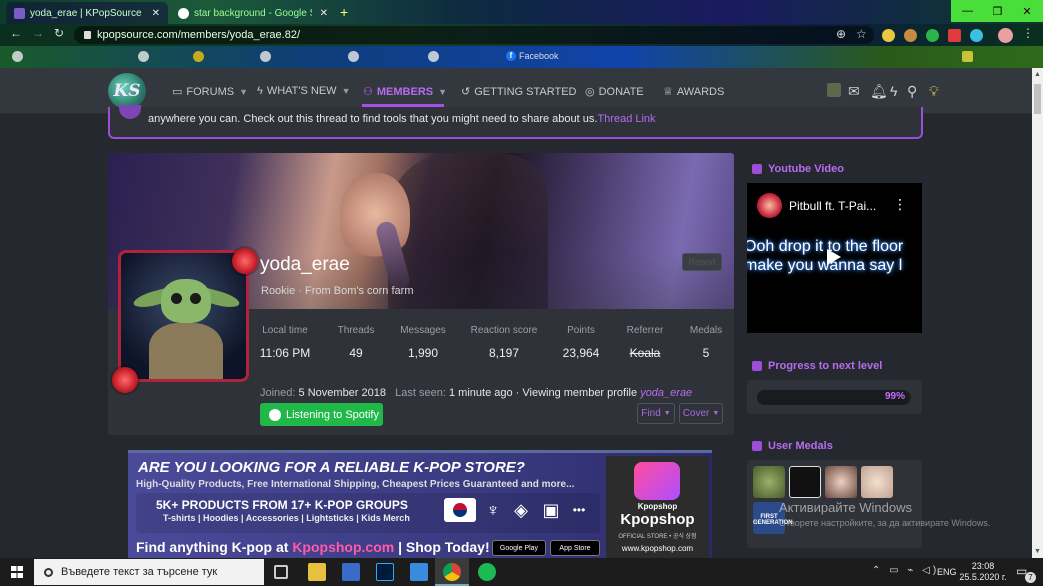  I want to click on stat-medals: Medals 5, so click(706, 342).